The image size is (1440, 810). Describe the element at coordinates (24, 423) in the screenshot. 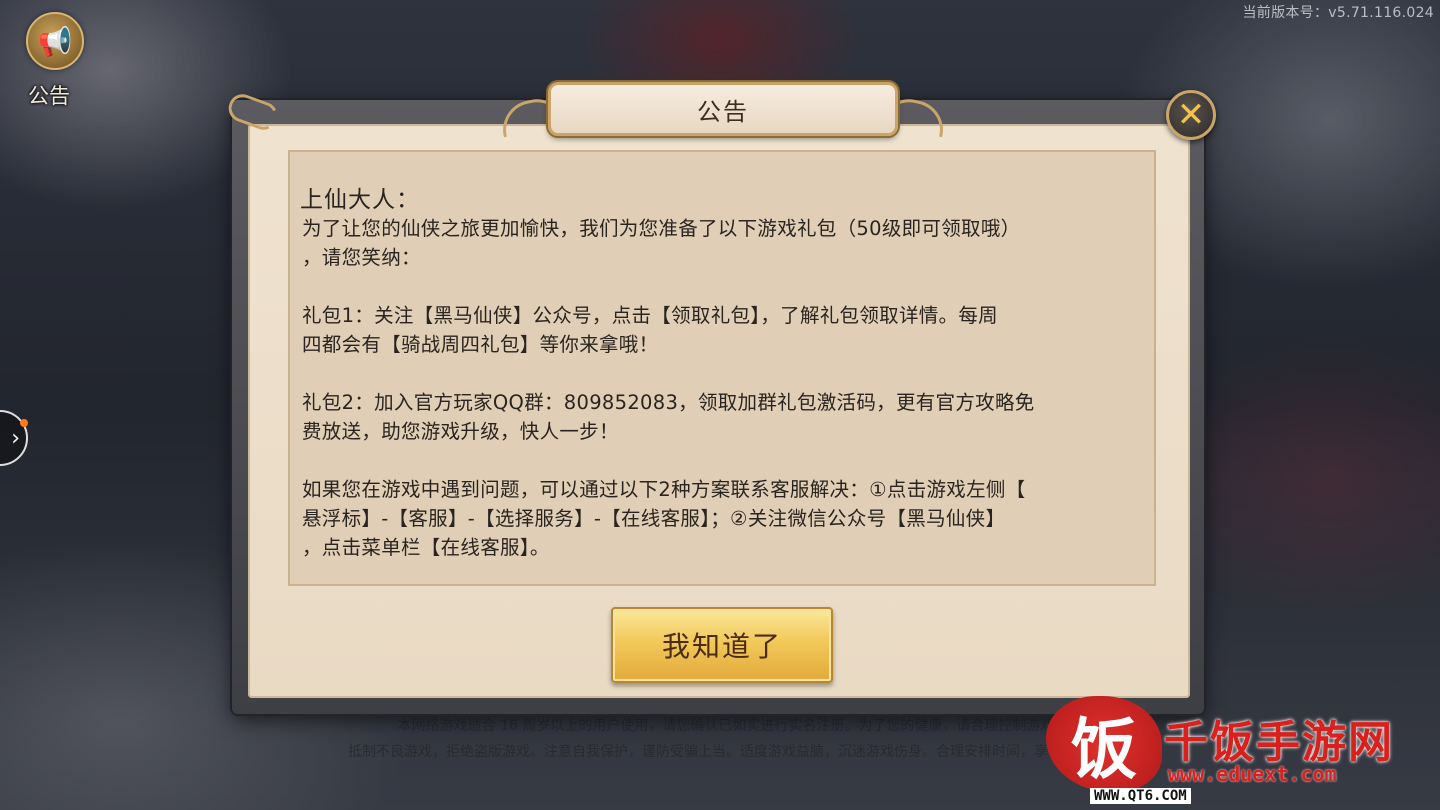

I see `notification-dot` at that location.